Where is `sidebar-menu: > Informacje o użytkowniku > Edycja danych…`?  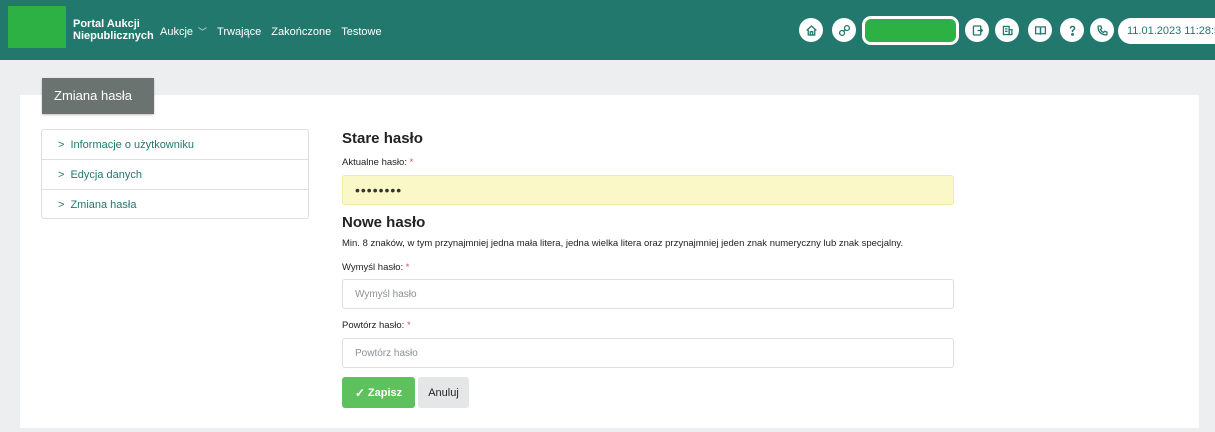
sidebar-menu: > Informacje o użytkowniku > Edycja danych… is located at coordinates (175, 174).